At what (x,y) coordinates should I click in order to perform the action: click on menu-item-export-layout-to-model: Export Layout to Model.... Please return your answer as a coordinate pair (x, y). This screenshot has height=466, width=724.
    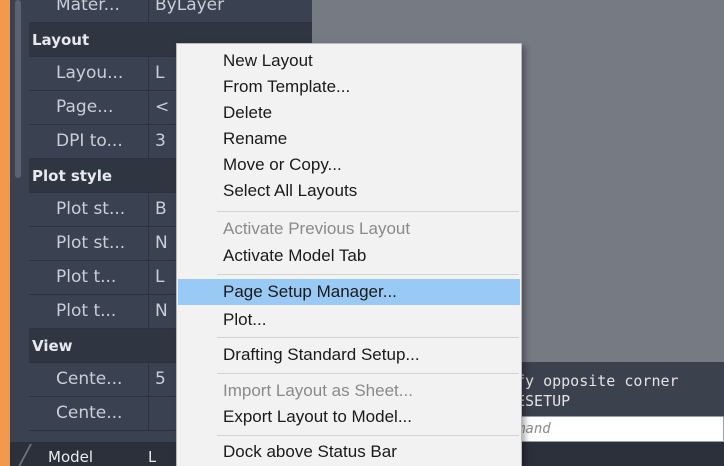
    Looking at the image, I should click on (349, 417).